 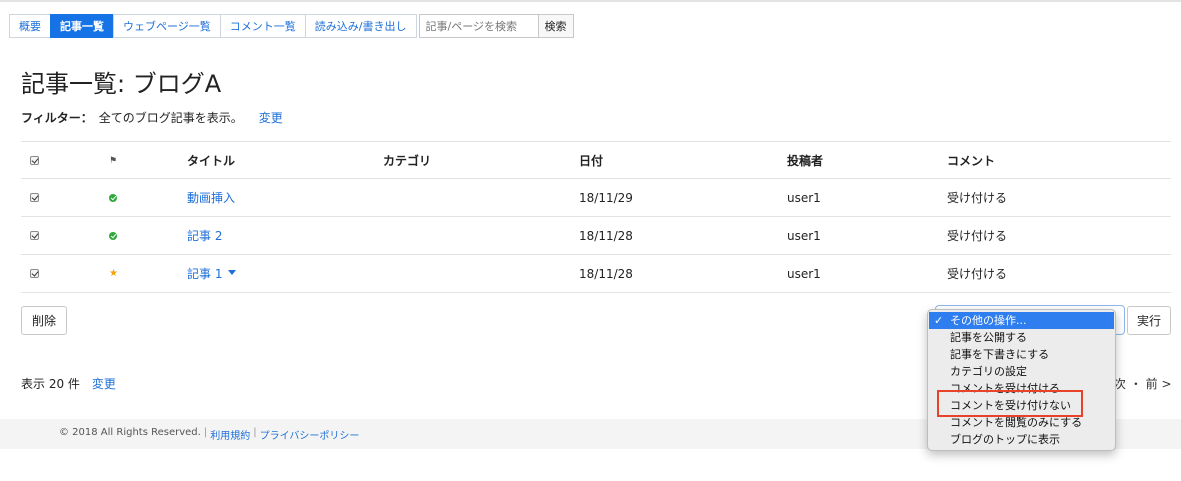 I want to click on menu-item-draft: 記事を下書きにする, so click(x=1021, y=354).